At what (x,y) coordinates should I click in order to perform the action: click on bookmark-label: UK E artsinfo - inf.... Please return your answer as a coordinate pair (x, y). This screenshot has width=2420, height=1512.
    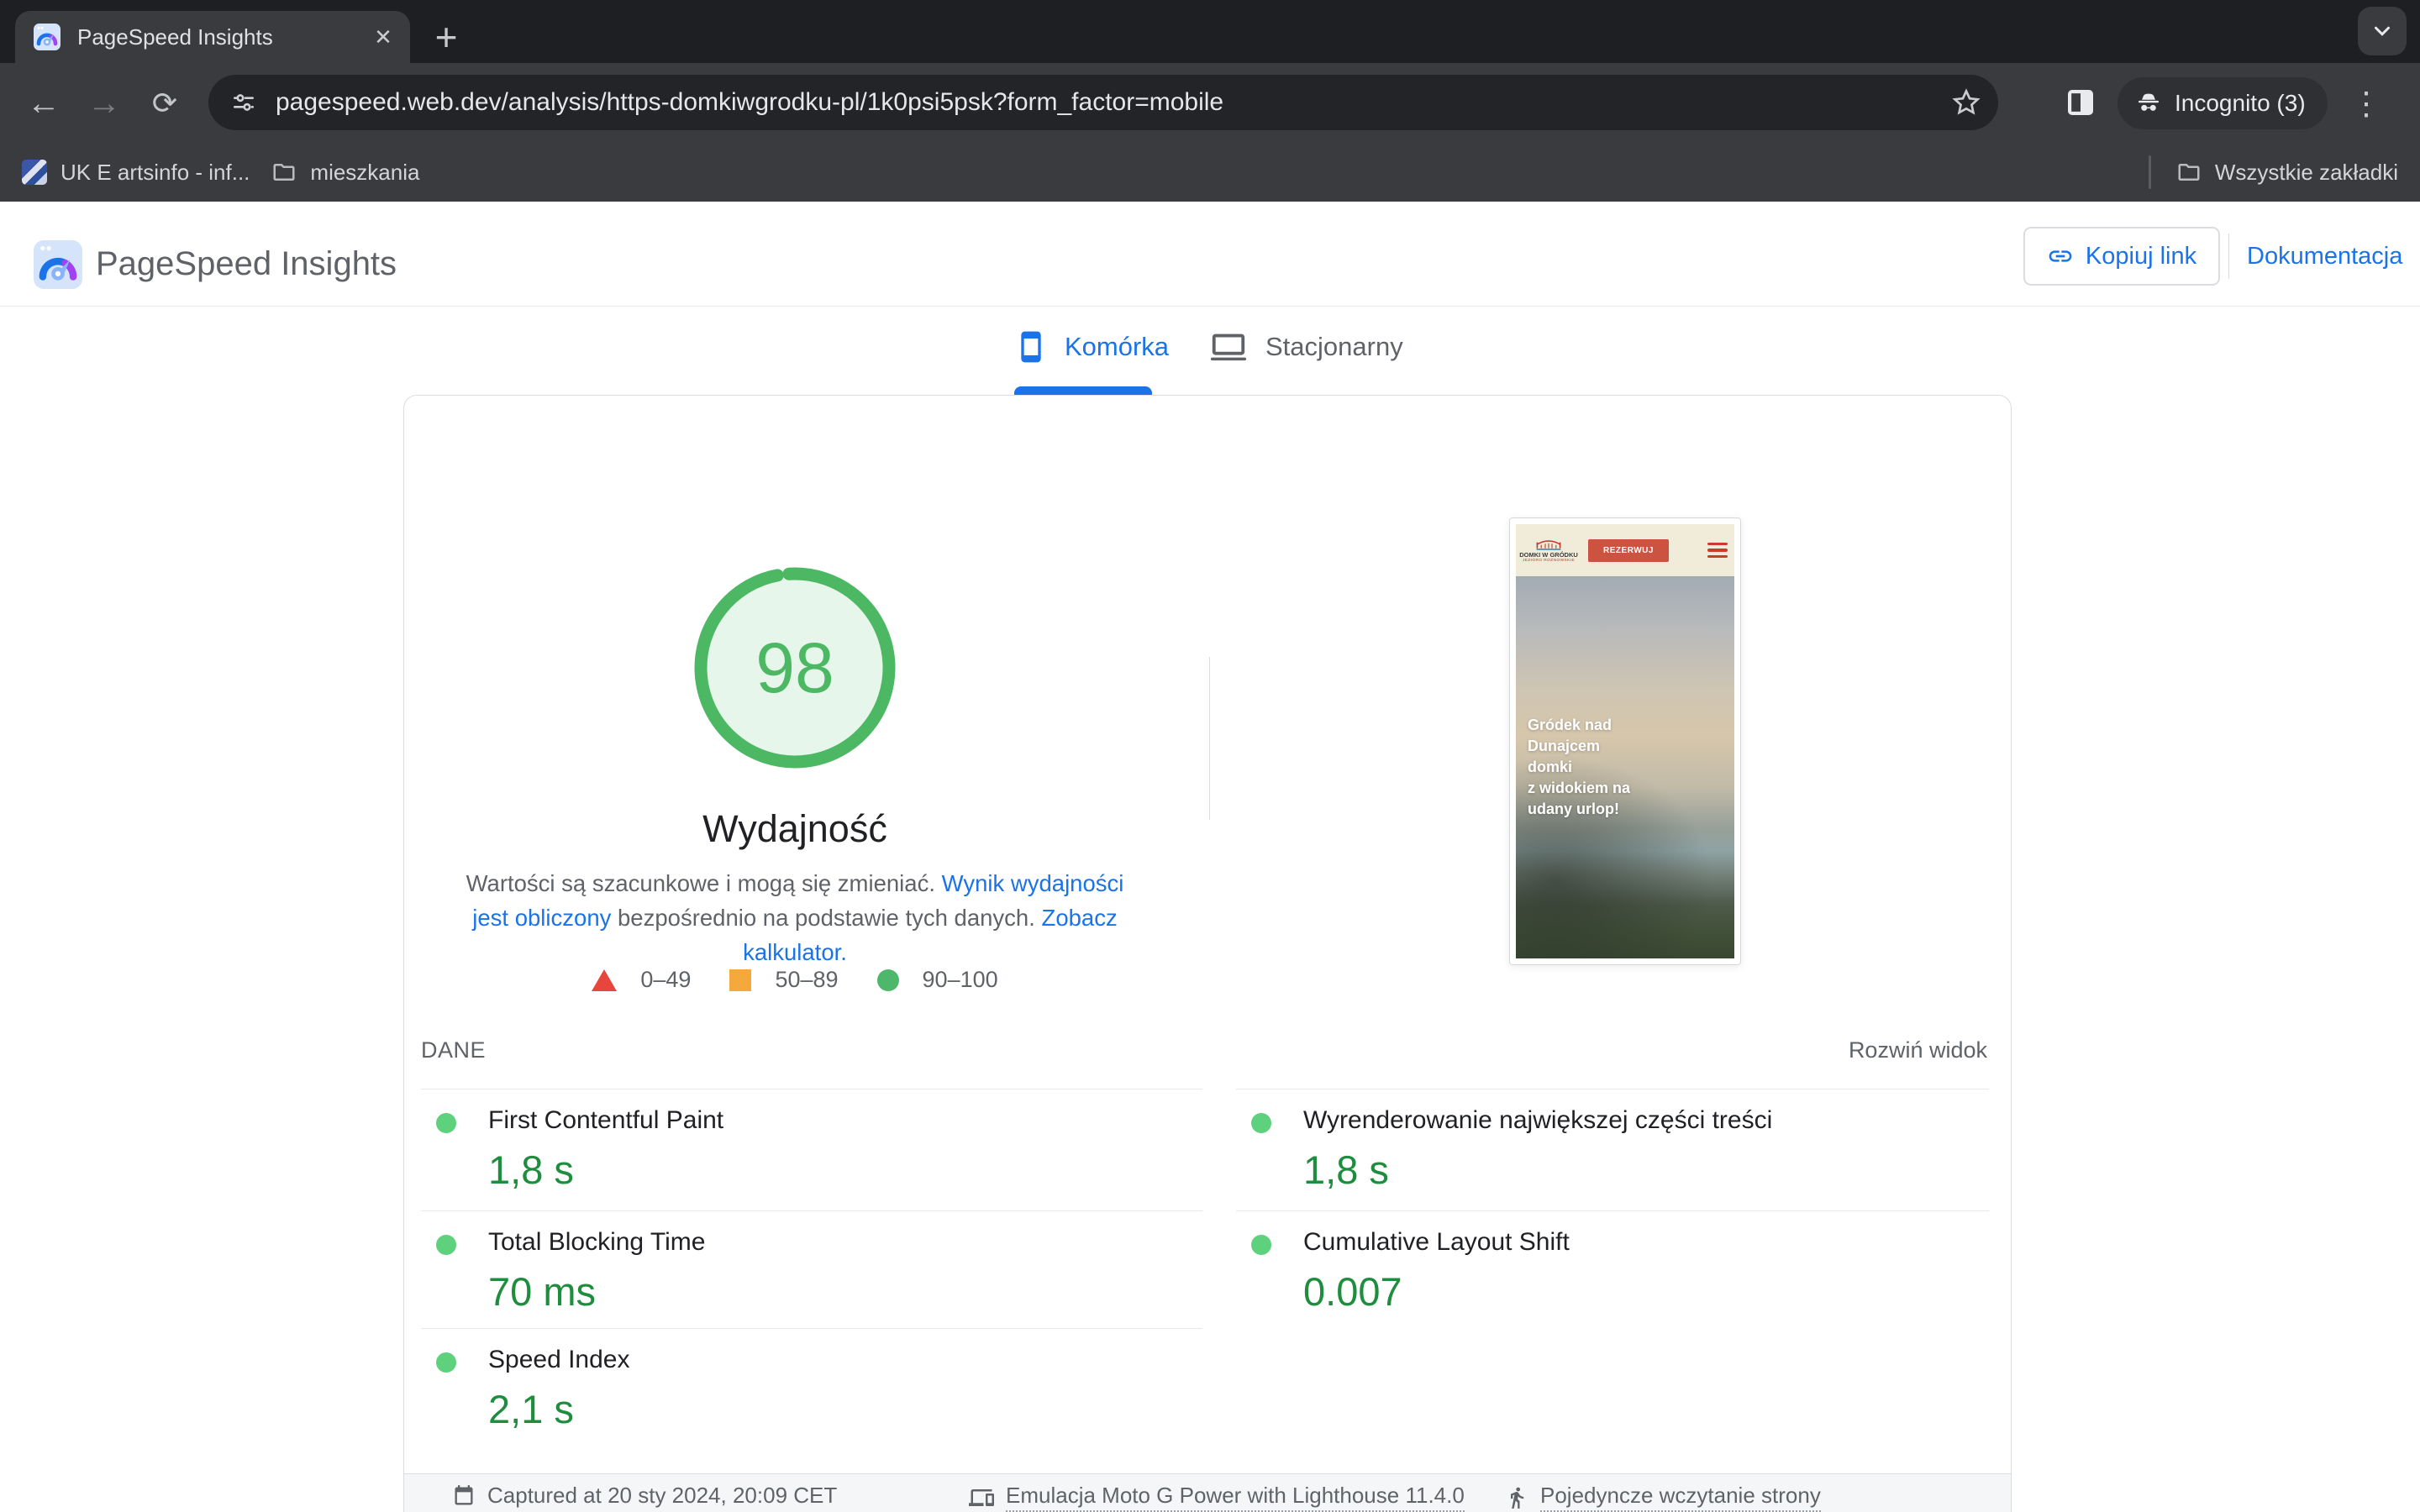
    Looking at the image, I should click on (155, 172).